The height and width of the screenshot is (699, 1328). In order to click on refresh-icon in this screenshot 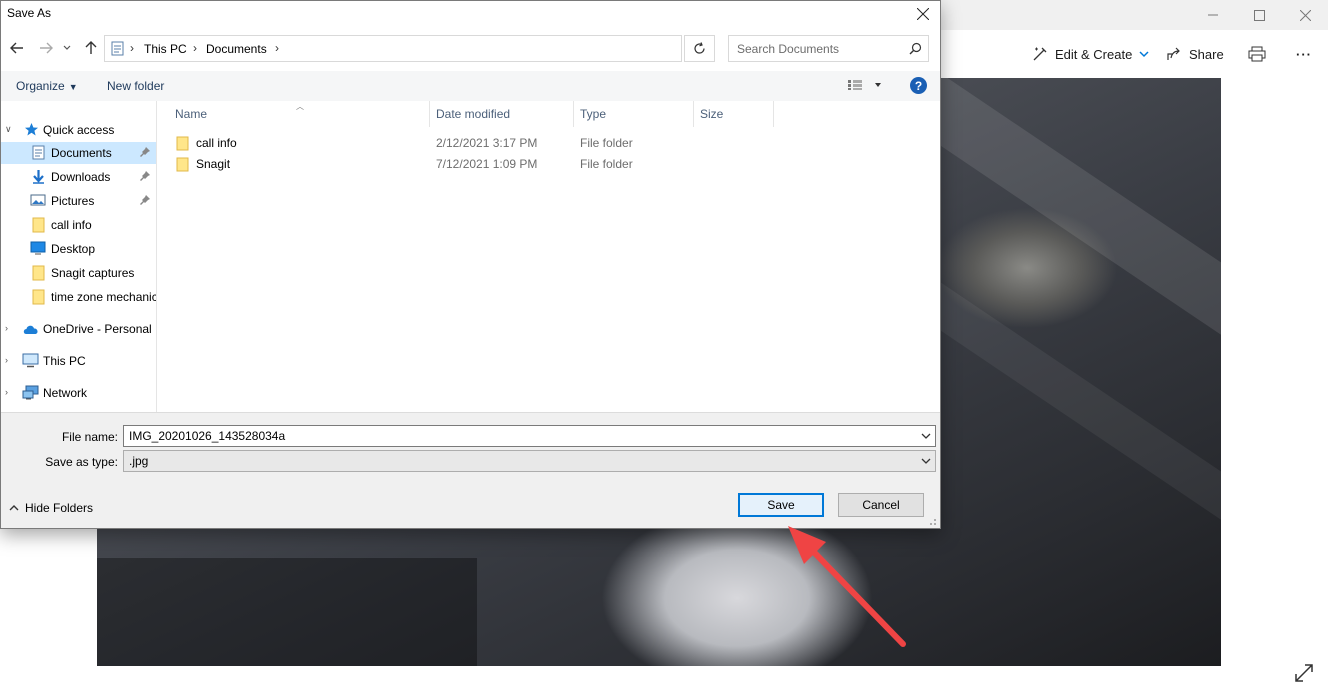, I will do `click(699, 48)`.